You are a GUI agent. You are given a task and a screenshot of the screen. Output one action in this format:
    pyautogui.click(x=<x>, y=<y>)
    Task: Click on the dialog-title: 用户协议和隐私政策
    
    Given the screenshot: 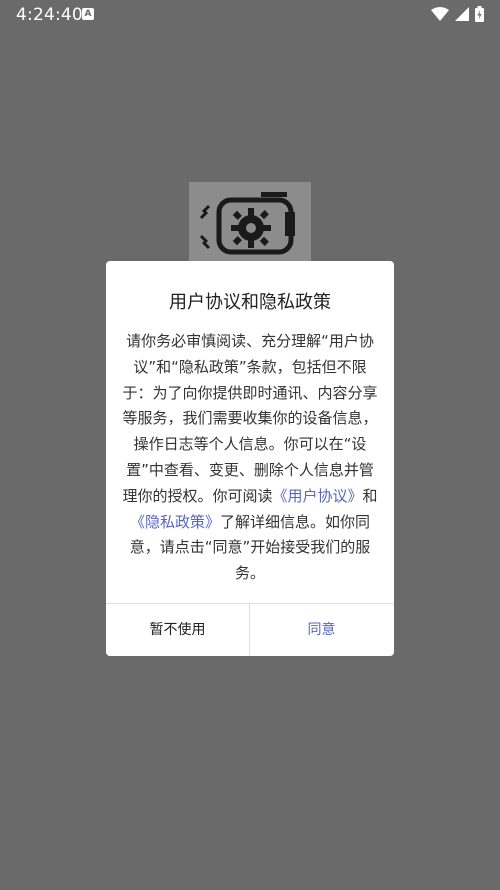 What is the action you would take?
    pyautogui.click(x=250, y=302)
    